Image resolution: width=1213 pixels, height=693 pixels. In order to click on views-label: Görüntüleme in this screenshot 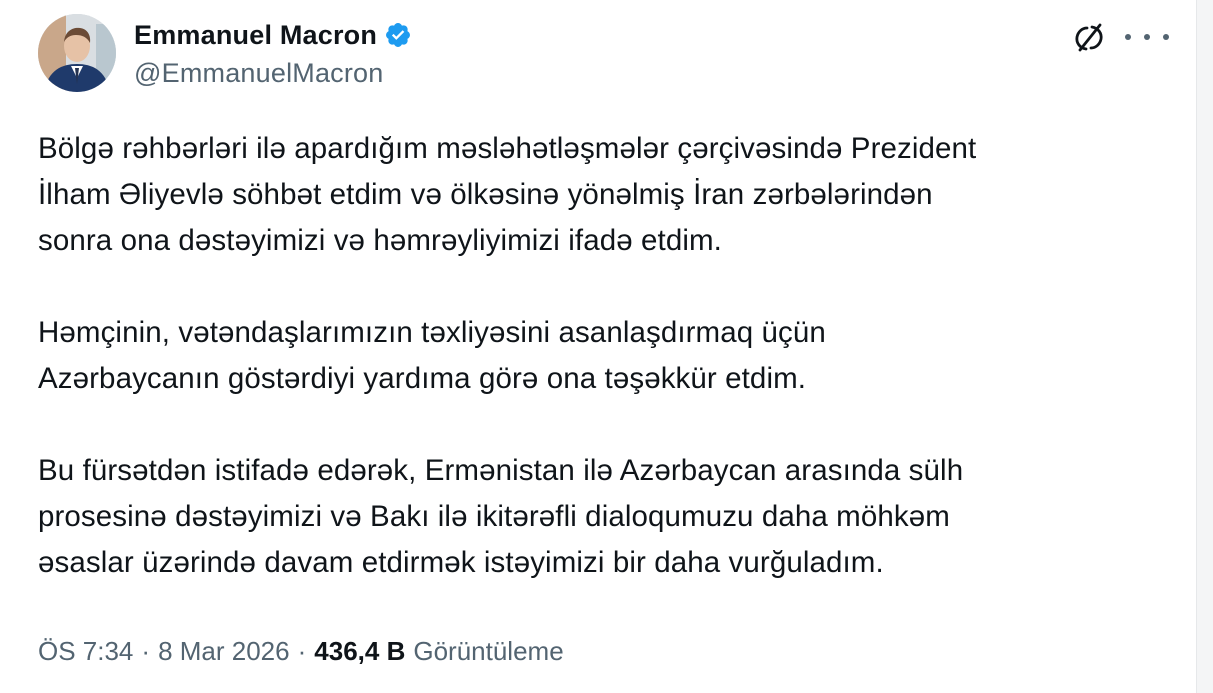, I will do `click(488, 651)`.